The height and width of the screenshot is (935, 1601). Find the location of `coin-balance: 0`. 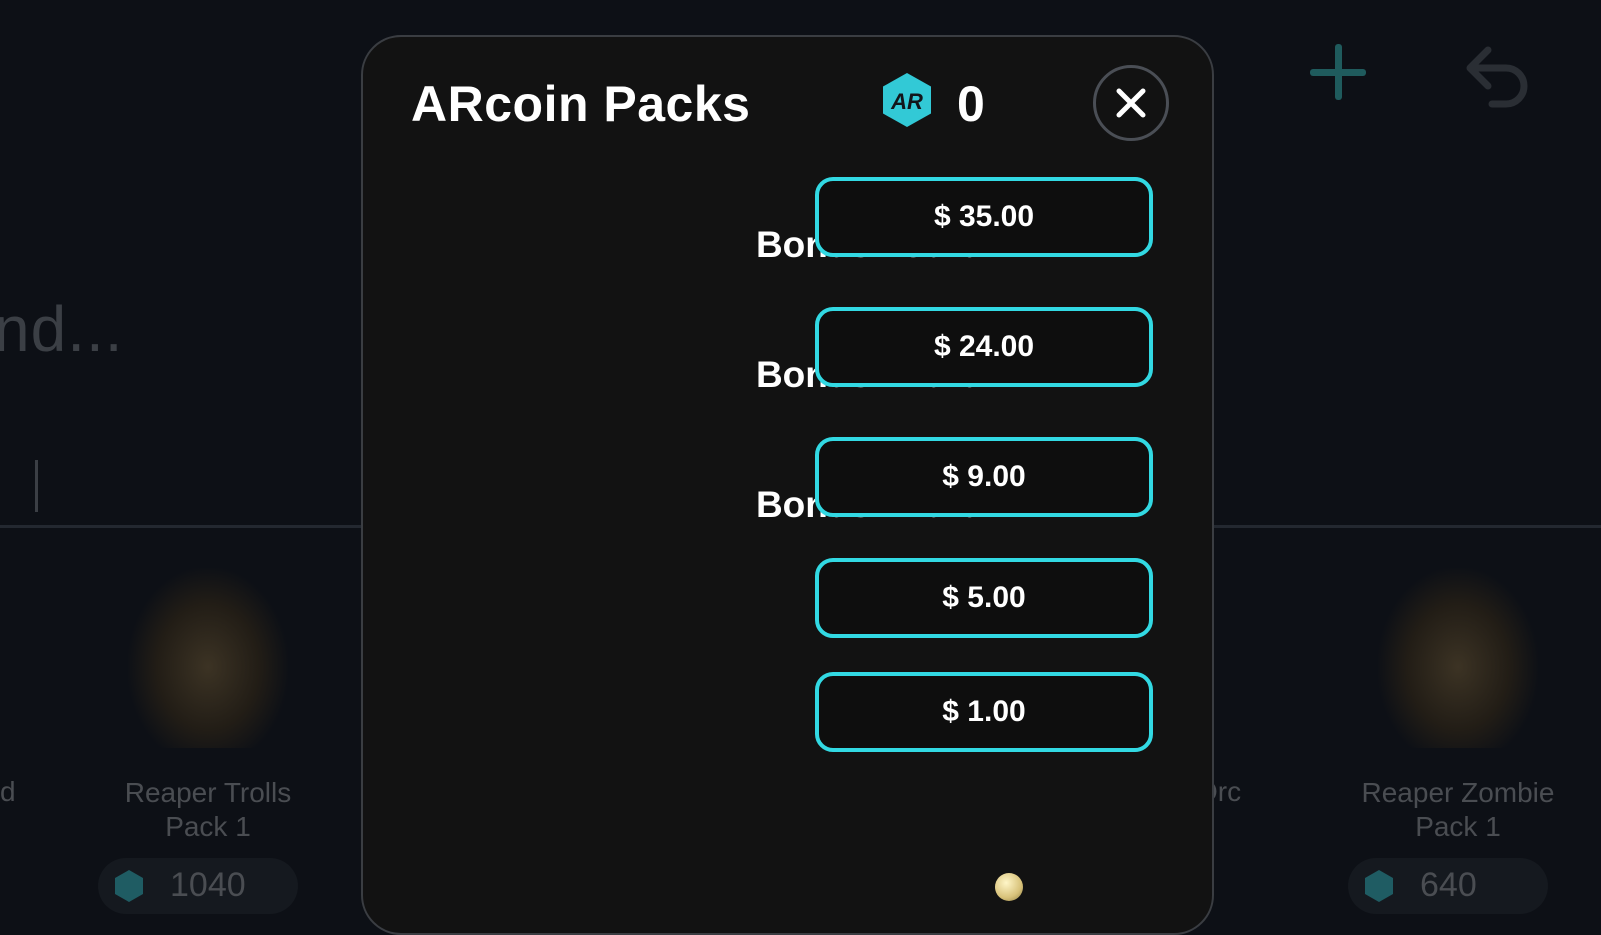

coin-balance: 0 is located at coordinates (971, 104).